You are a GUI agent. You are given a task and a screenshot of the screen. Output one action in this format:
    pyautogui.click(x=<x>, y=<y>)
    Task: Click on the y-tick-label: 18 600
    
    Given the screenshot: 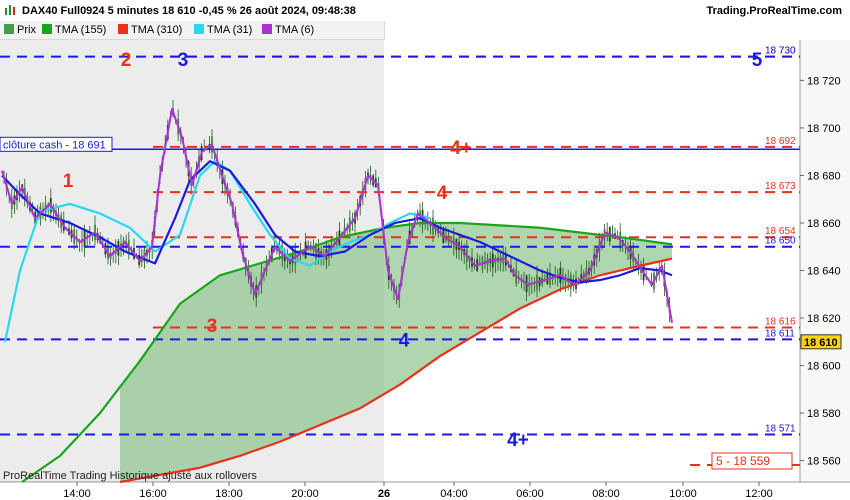 What is the action you would take?
    pyautogui.click(x=824, y=367)
    